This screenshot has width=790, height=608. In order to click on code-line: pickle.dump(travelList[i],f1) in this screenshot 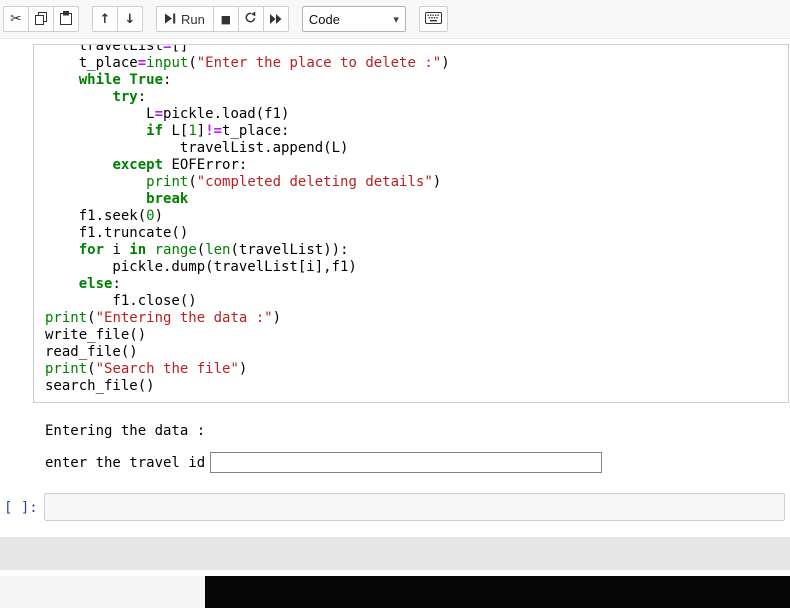, I will do `click(201, 267)`.